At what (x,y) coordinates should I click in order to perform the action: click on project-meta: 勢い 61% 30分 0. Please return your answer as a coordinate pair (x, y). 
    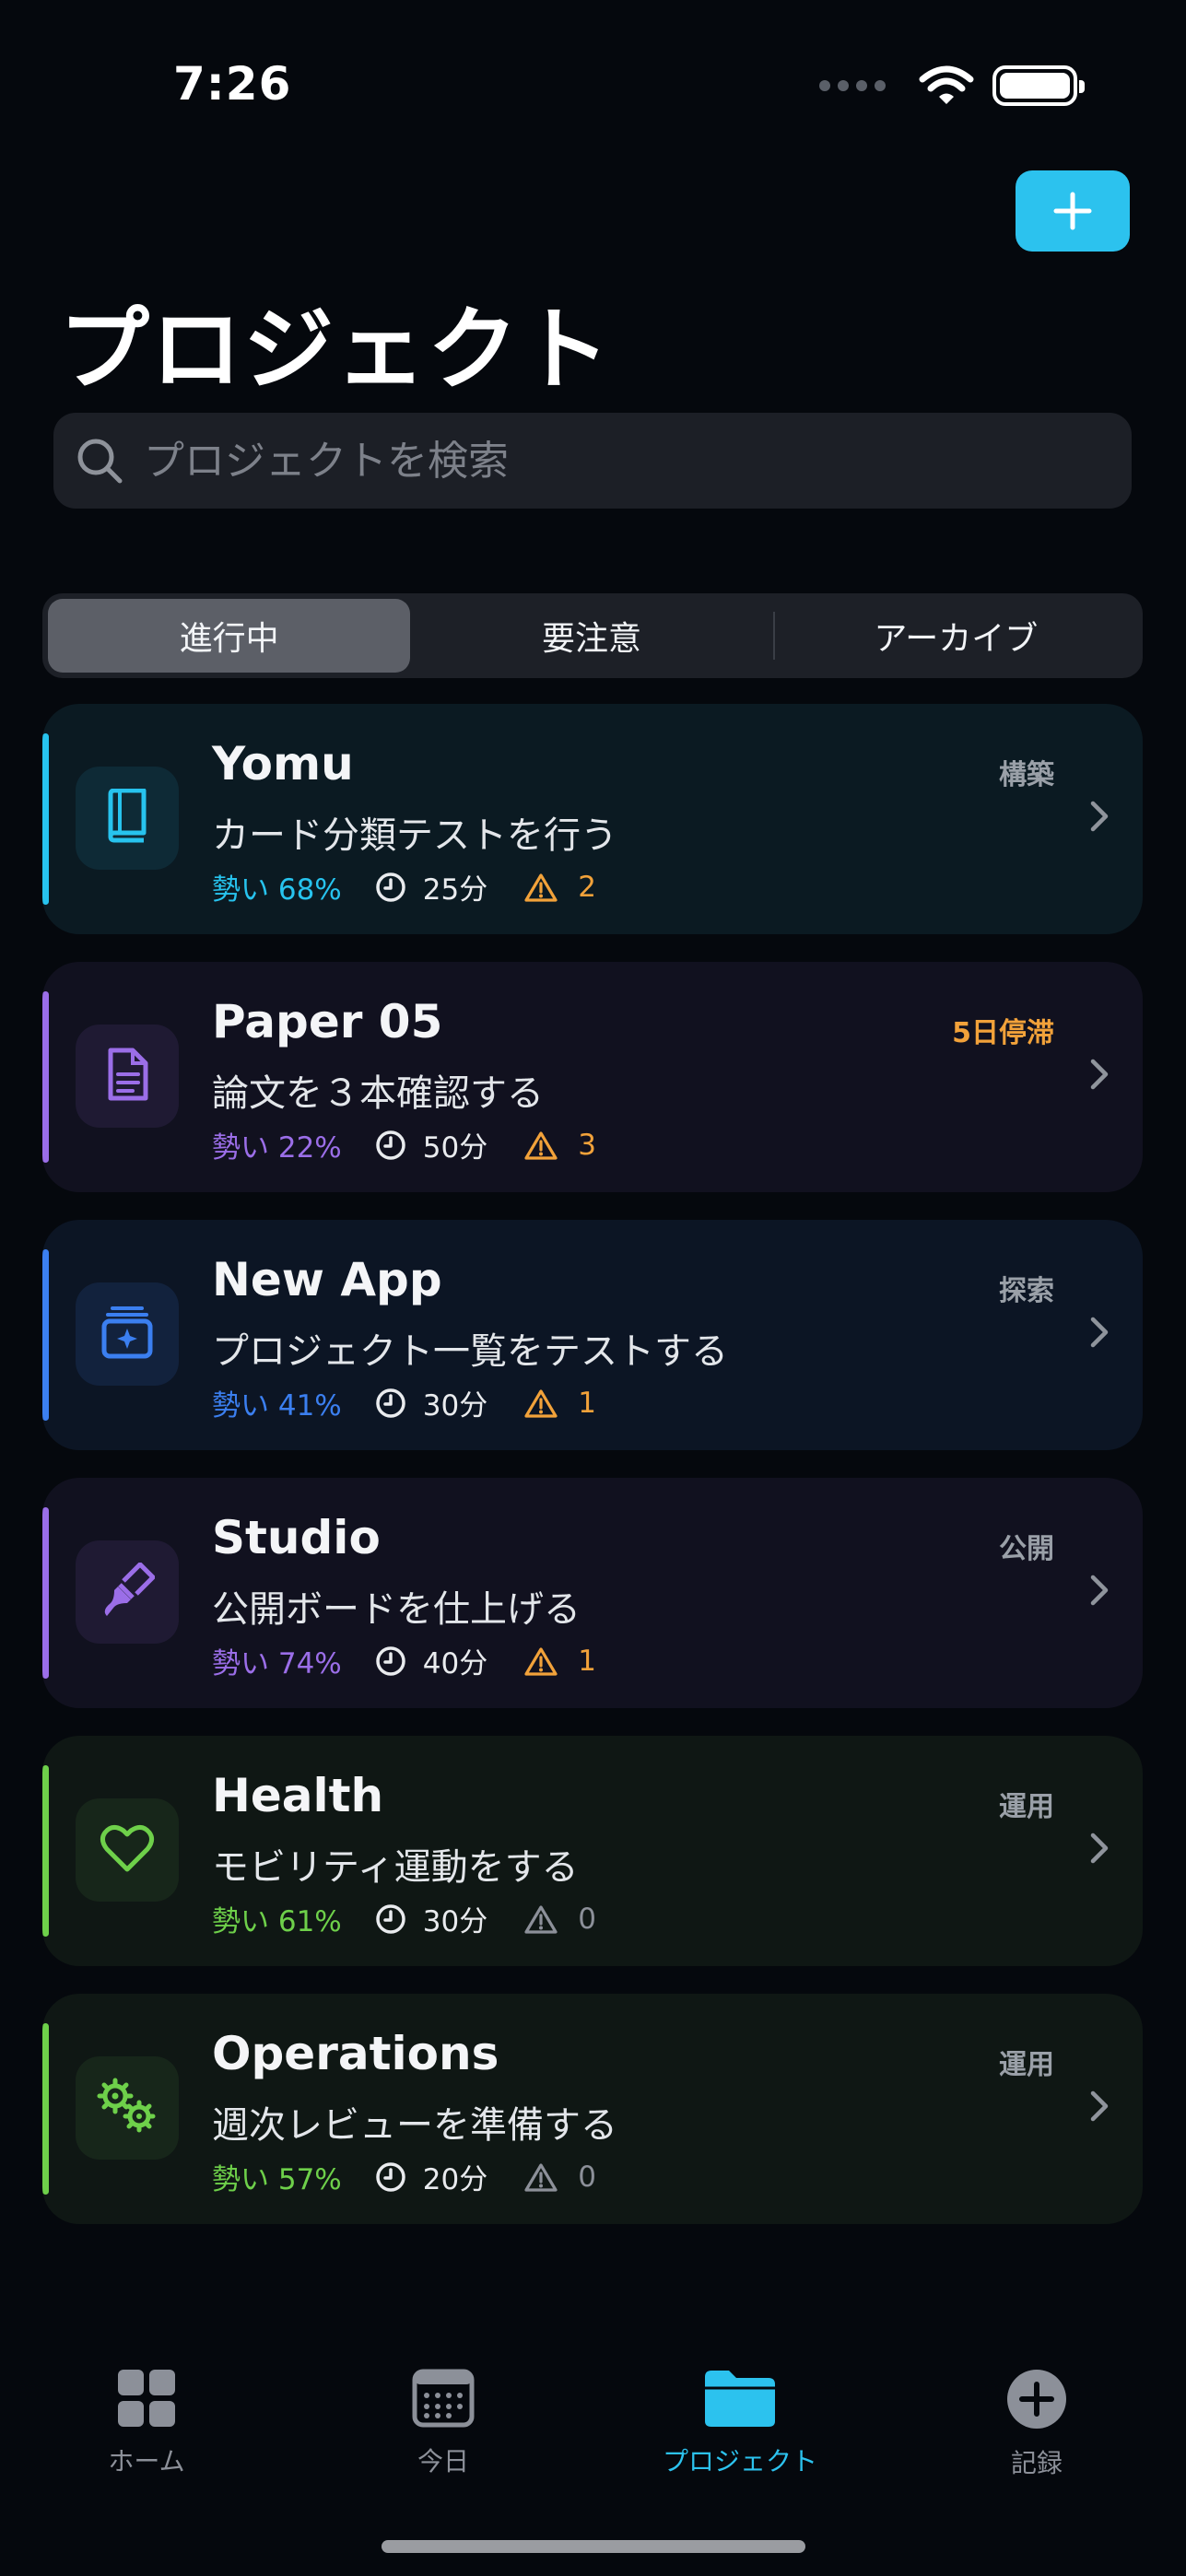
    Looking at the image, I should click on (404, 1919).